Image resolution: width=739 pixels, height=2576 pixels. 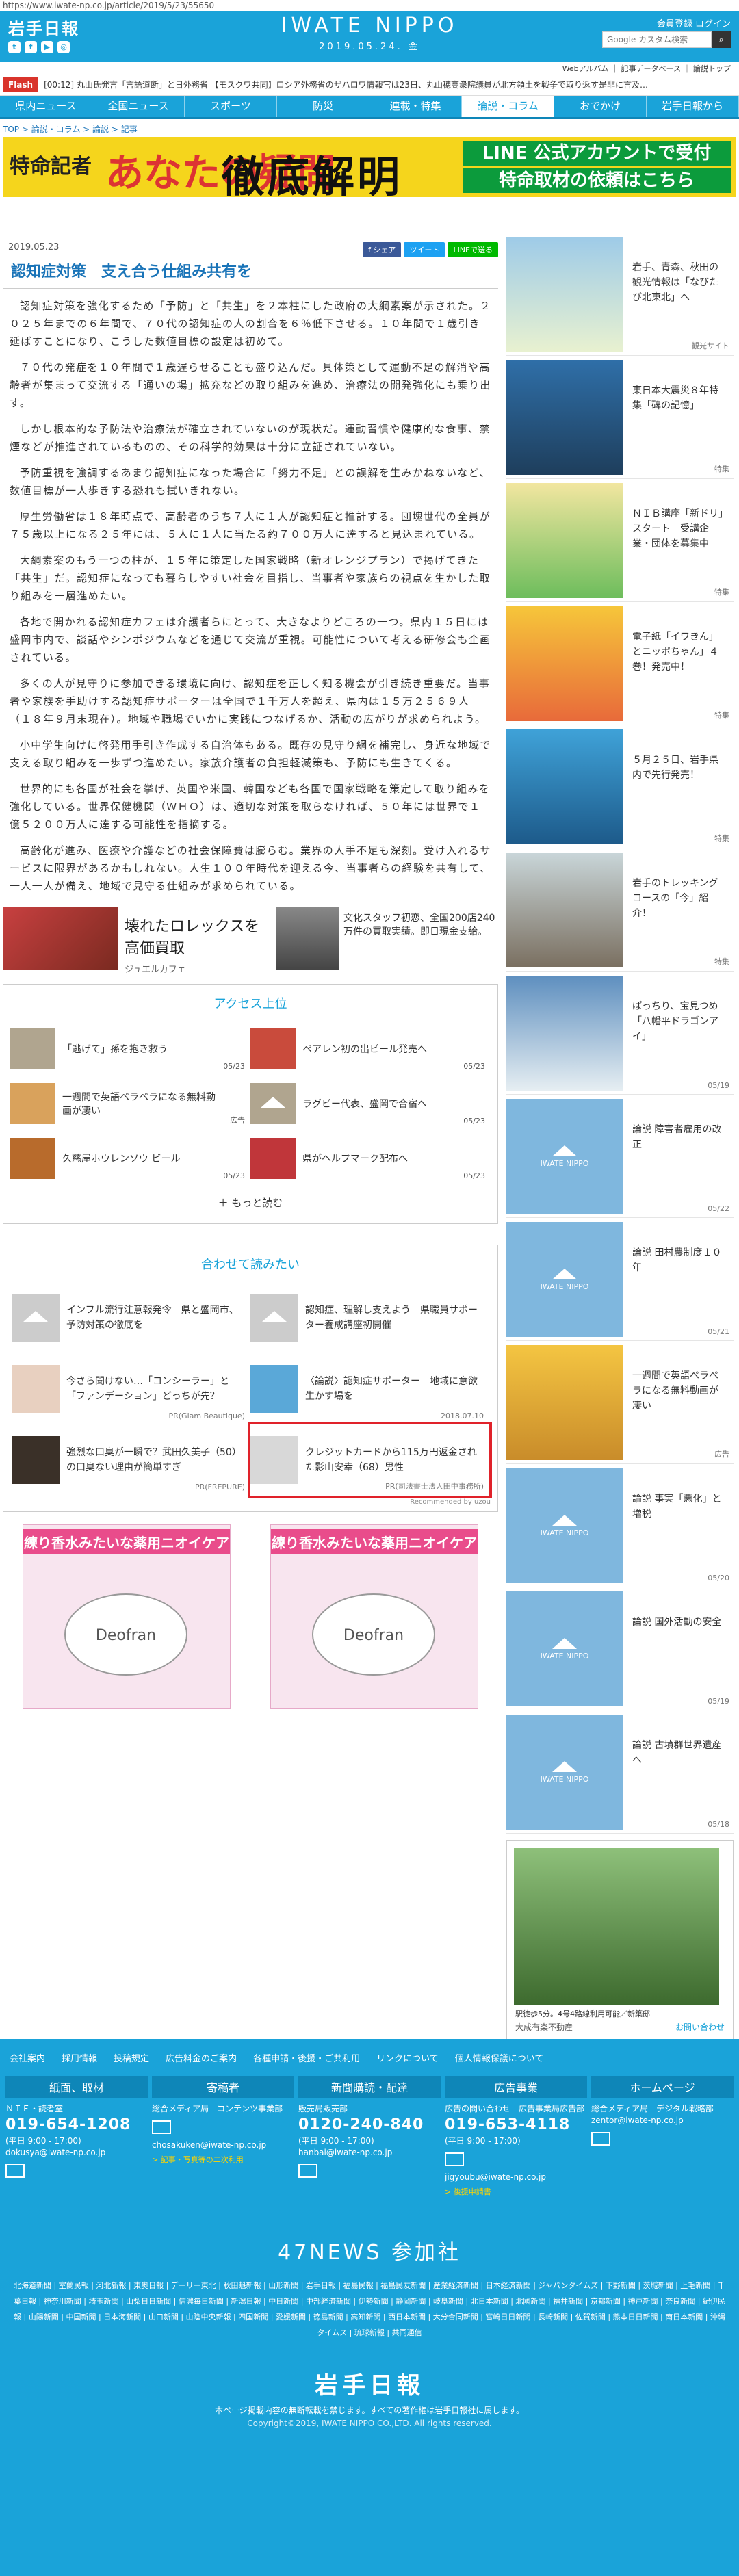 What do you see at coordinates (597, 180) in the screenshot?
I see `banner-request-button: 特命取材の依頼はこちら` at bounding box center [597, 180].